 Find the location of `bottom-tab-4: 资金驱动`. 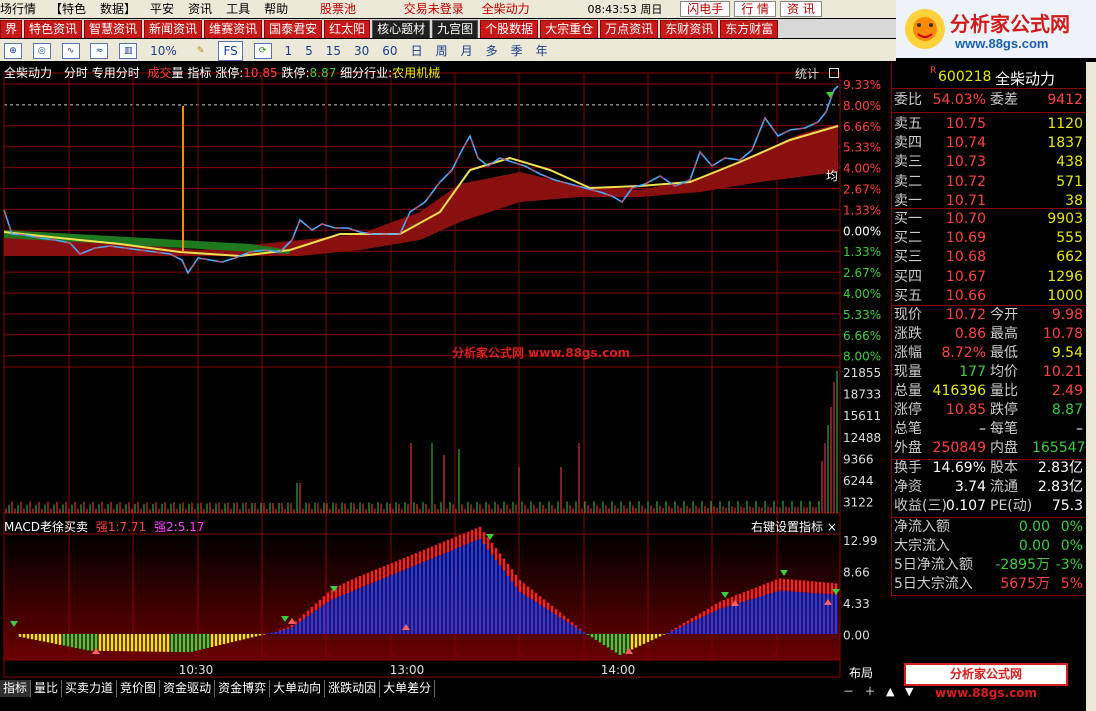

bottom-tab-4: 资金驱动 is located at coordinates (188, 688).